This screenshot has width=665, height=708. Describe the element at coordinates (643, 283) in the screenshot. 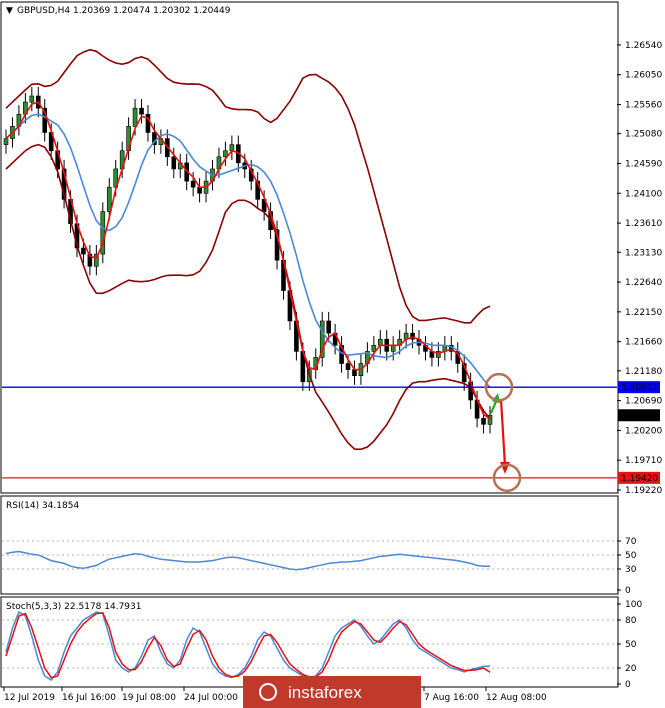

I see `y-tick-label: 1.22640` at that location.